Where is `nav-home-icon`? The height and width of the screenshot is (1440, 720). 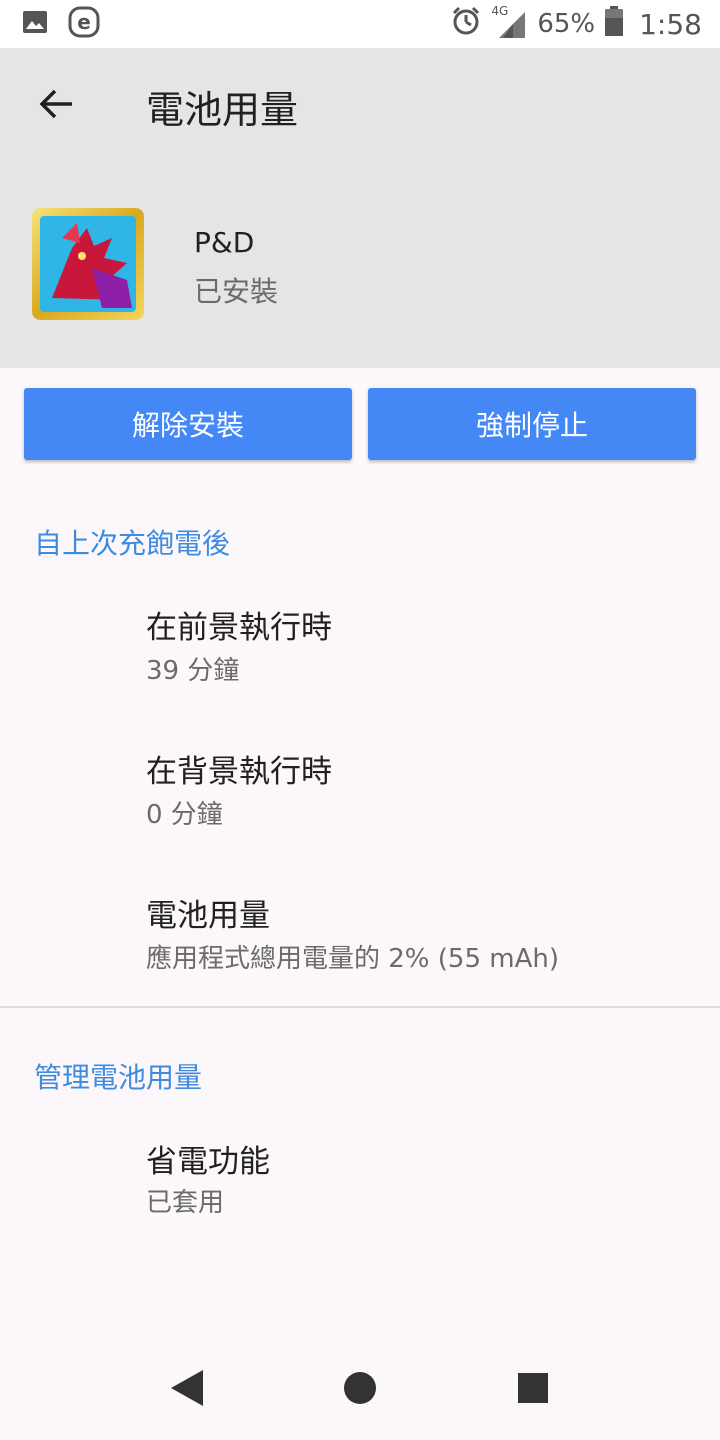
nav-home-icon is located at coordinates (360, 1390).